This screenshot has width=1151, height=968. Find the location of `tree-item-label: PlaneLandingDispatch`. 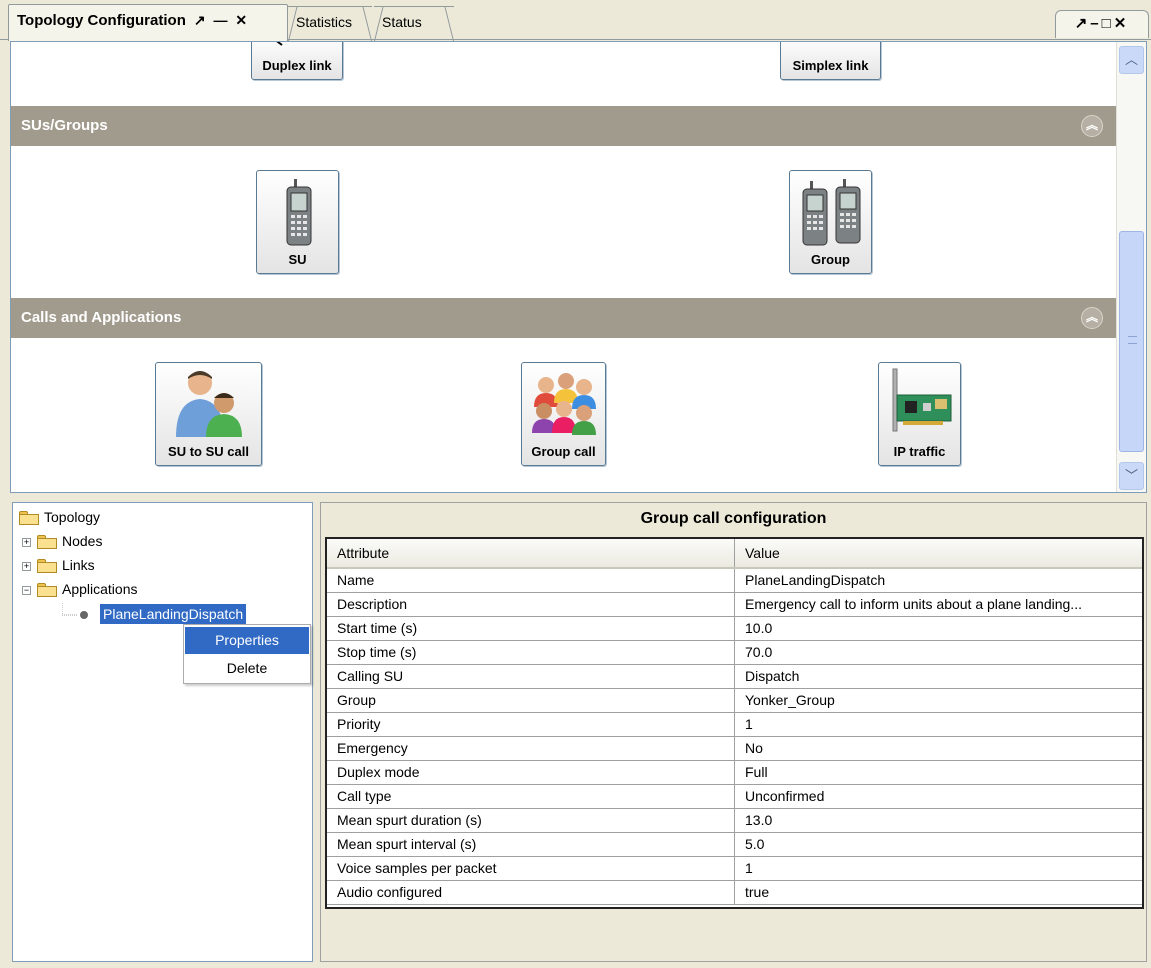

tree-item-label: PlaneLandingDispatch is located at coordinates (173, 614).